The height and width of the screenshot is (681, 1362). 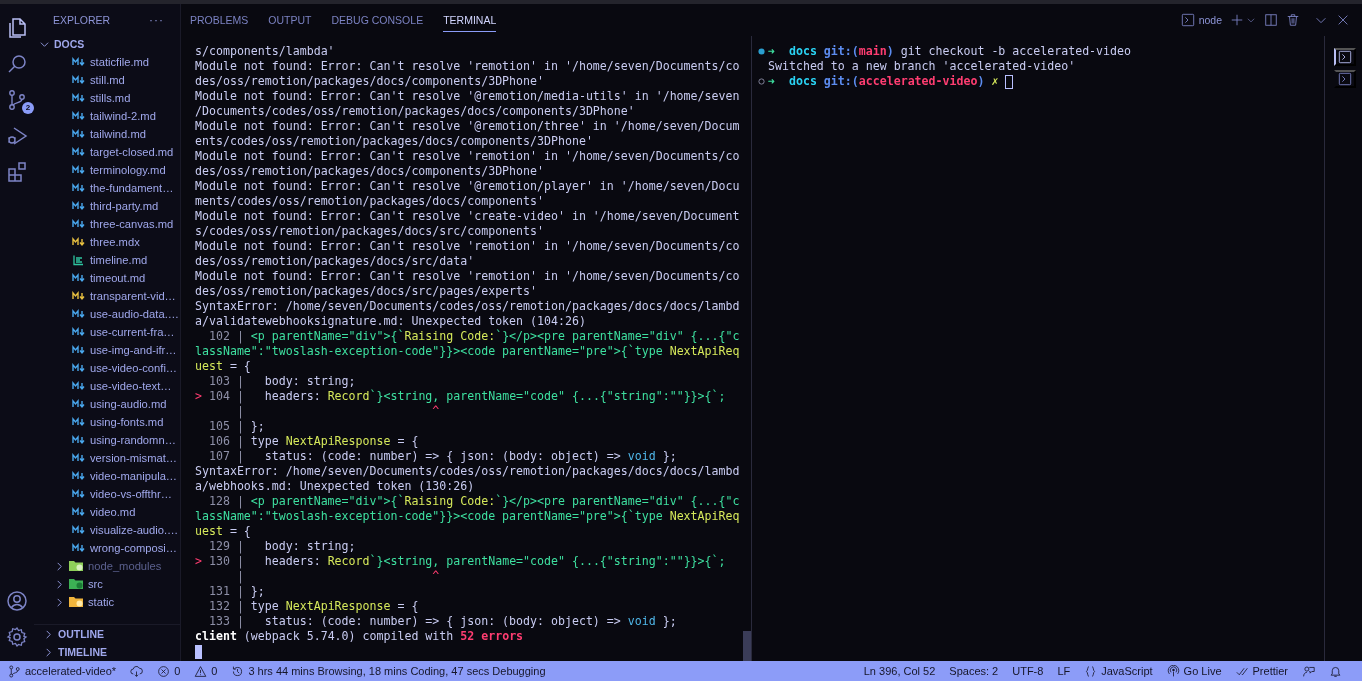 I want to click on terminal-line: des/oss/remotion/packages/docs/src/pages/experts', so click(x=367, y=291).